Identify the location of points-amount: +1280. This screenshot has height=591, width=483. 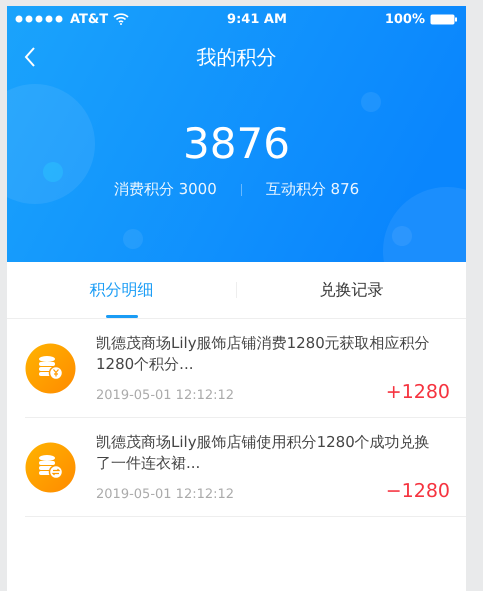
(418, 392).